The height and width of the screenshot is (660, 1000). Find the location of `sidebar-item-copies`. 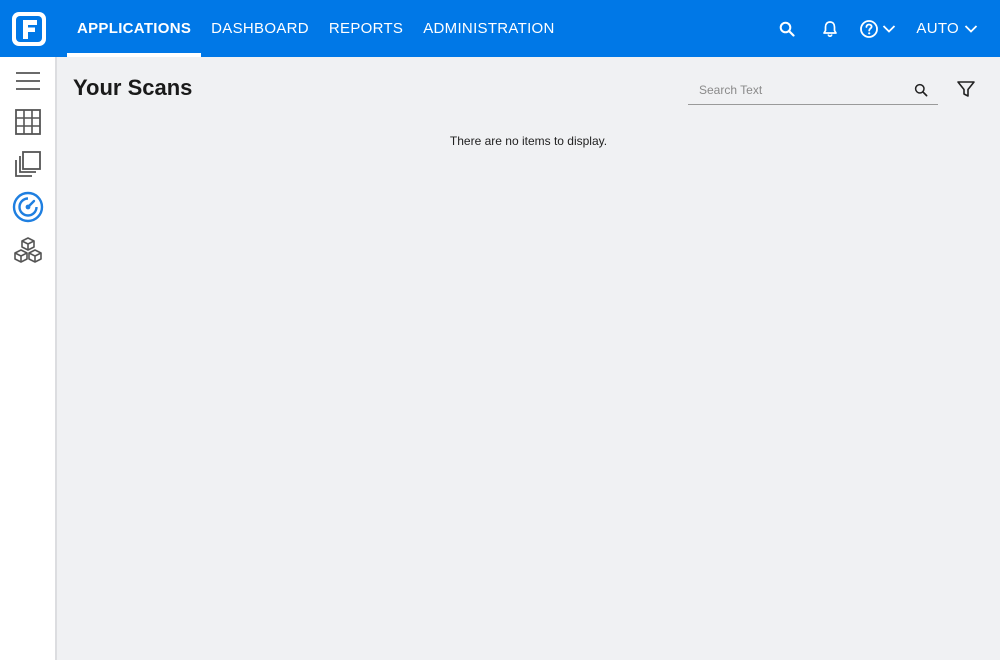

sidebar-item-copies is located at coordinates (28, 164).